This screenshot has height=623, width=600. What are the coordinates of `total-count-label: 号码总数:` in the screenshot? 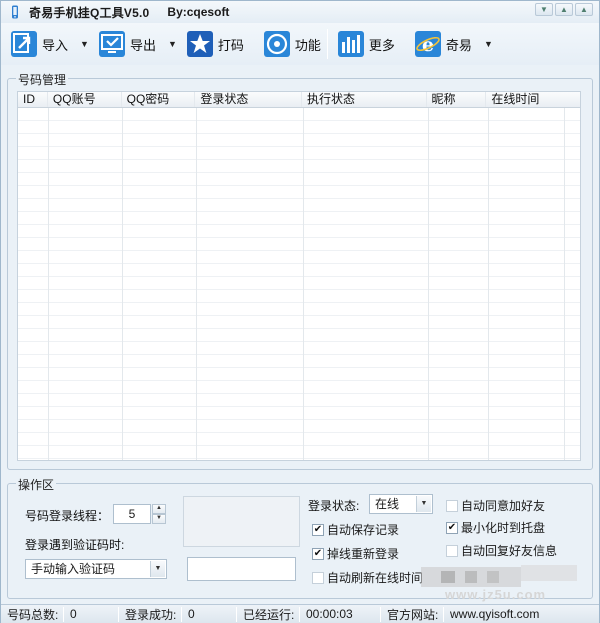 It's located at (33, 614).